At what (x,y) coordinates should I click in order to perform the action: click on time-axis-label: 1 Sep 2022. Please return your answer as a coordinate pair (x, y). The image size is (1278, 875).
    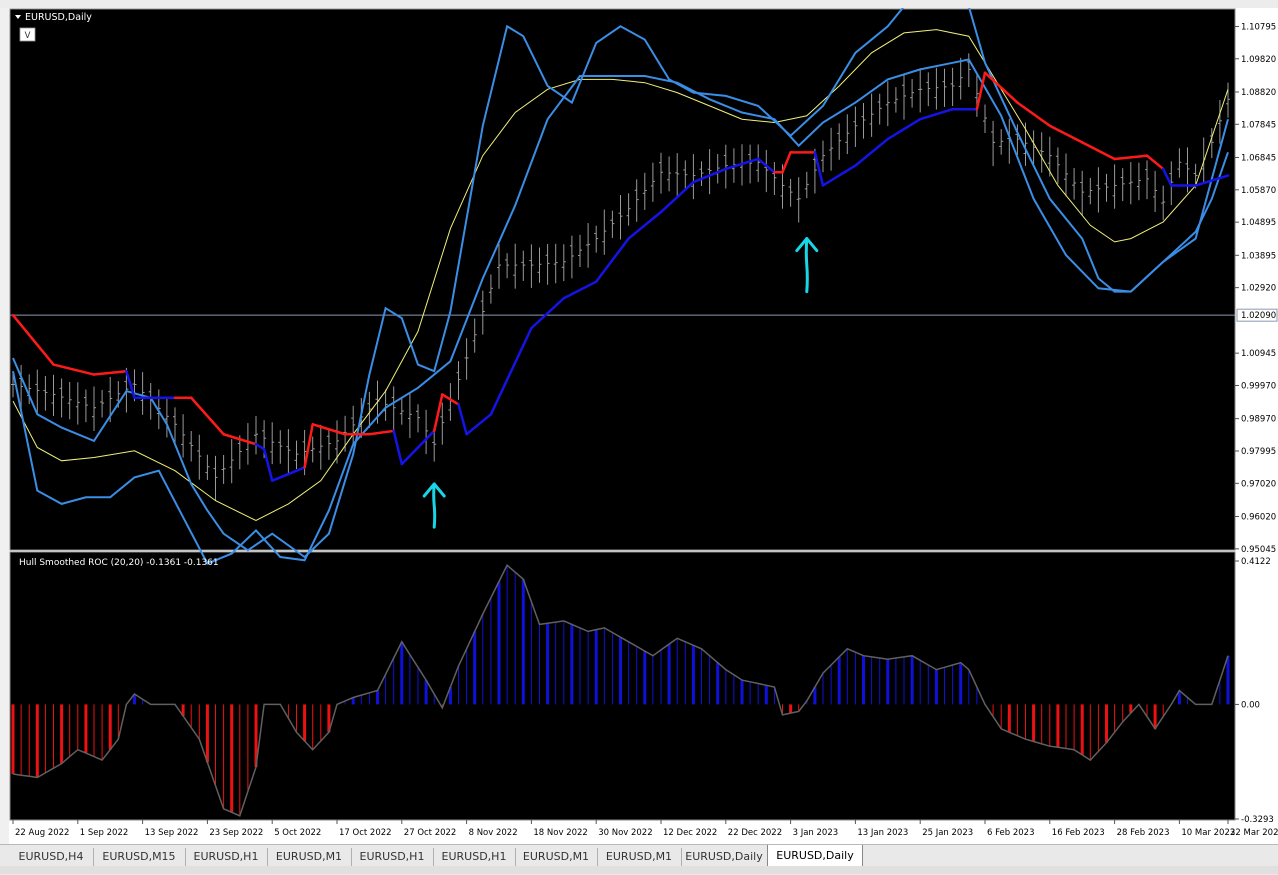
    Looking at the image, I should click on (104, 833).